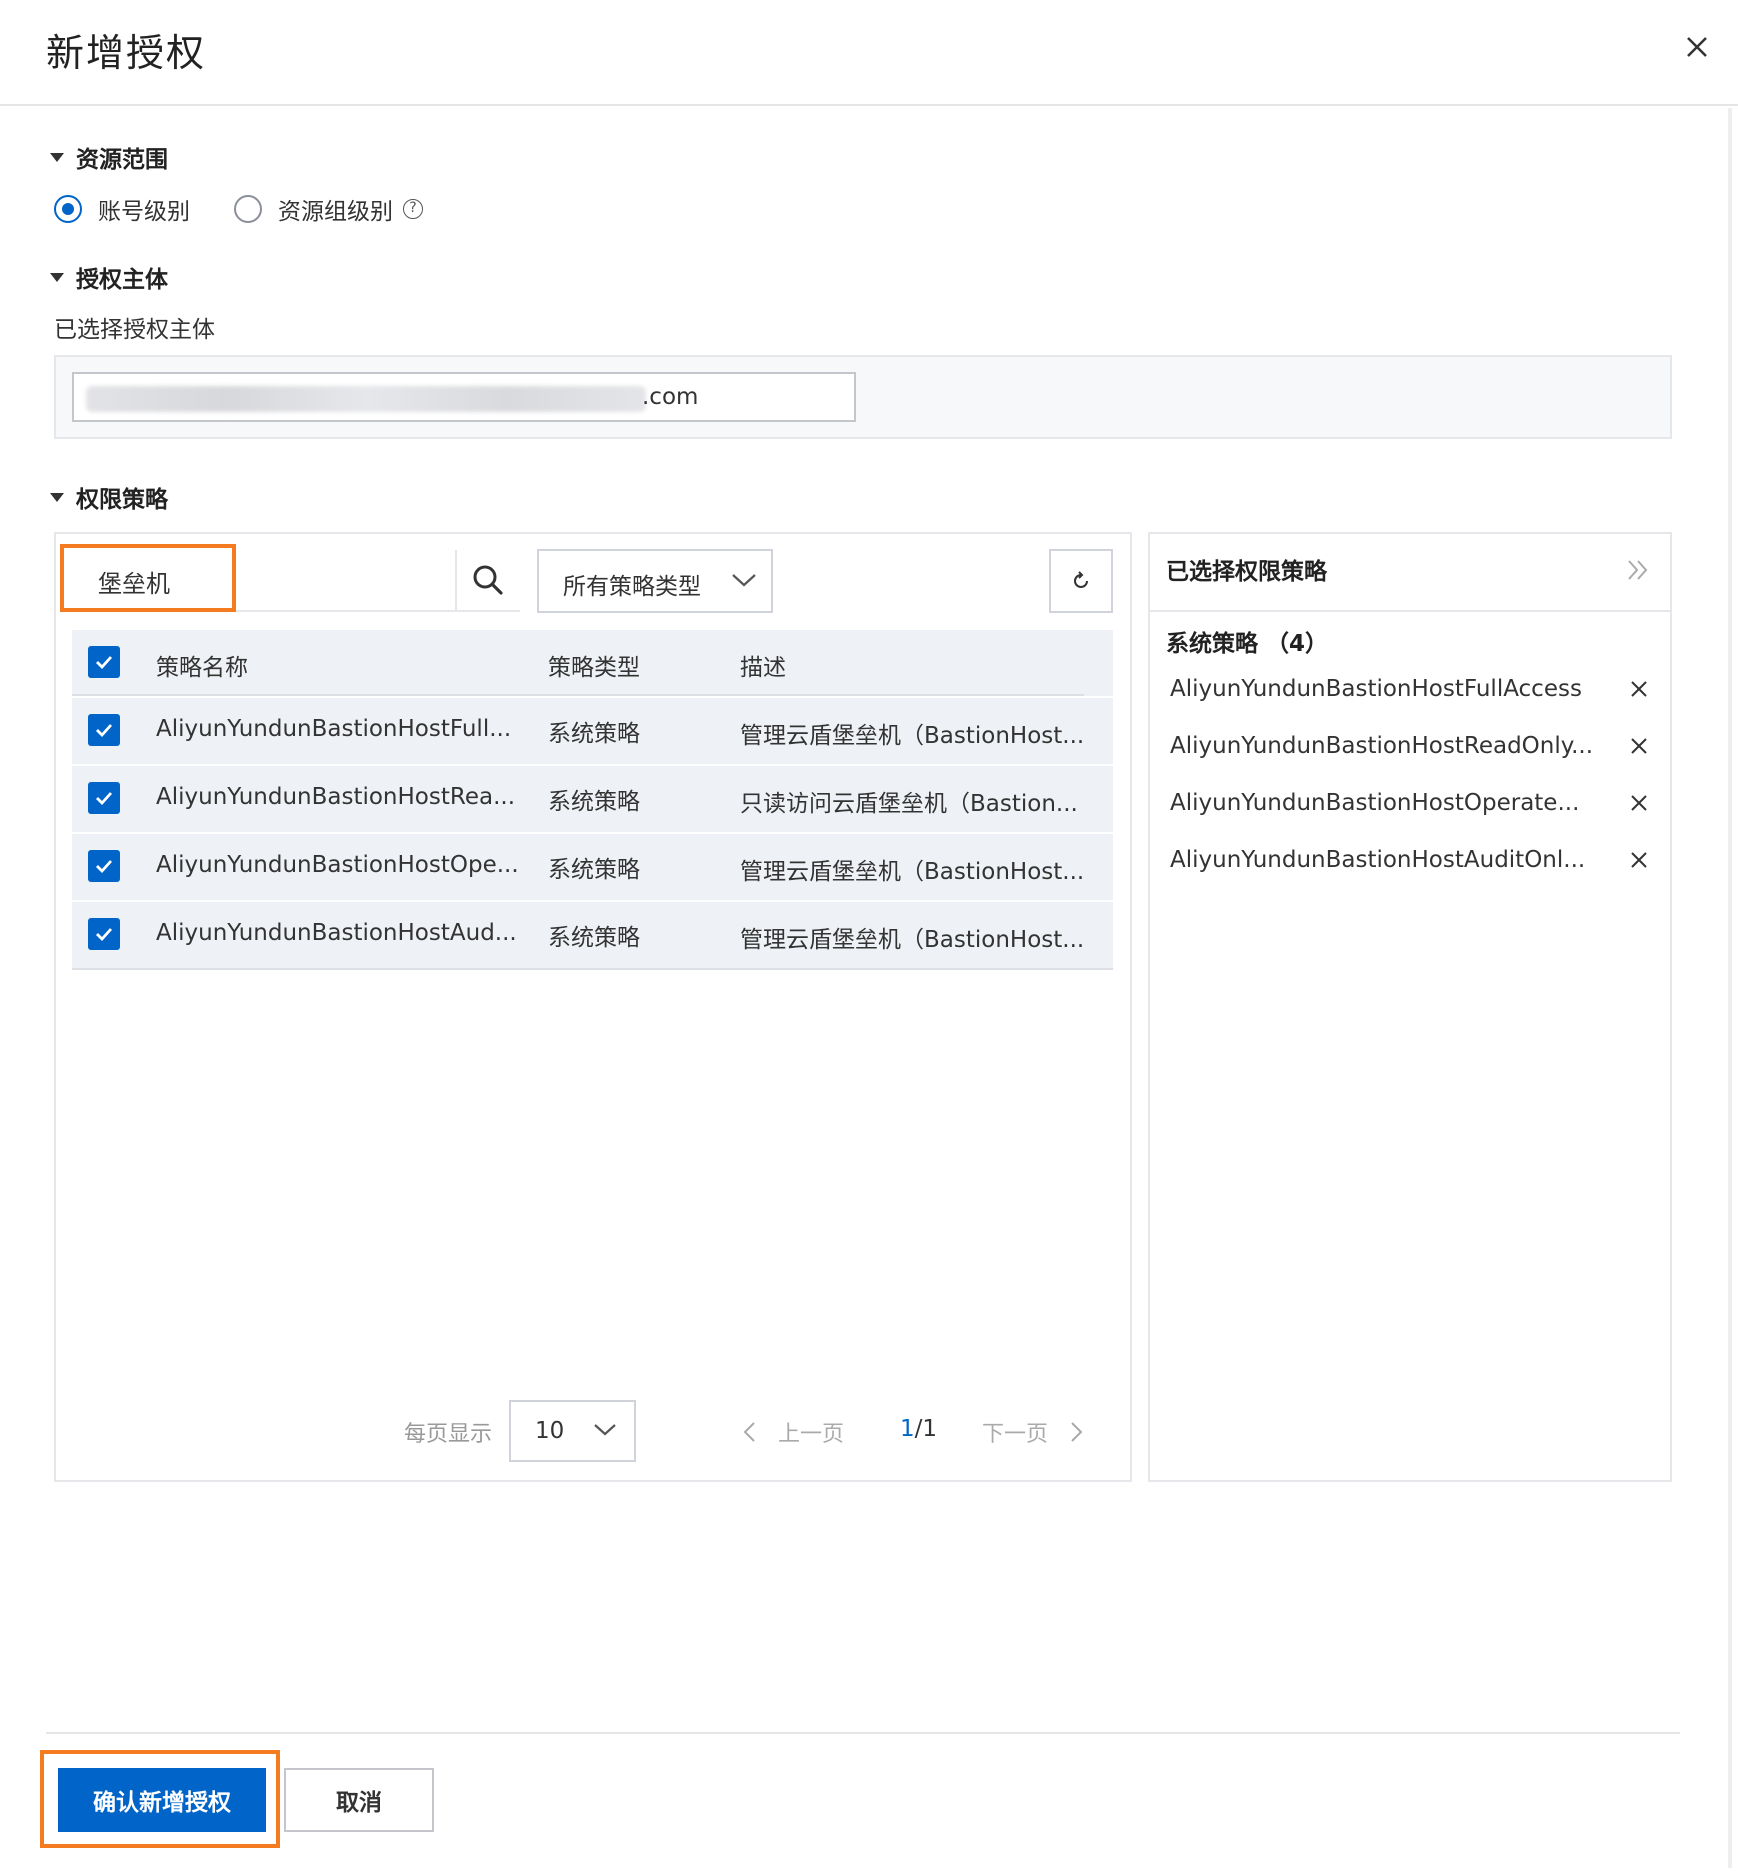  Describe the element at coordinates (811, 1434) in the screenshot. I see `prev-page-label: 上一页` at that location.